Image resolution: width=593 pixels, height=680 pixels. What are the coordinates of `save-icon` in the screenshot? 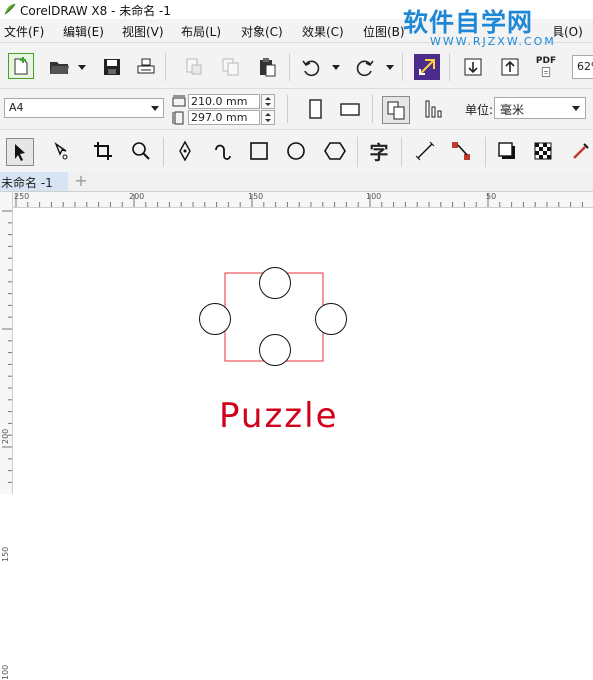 It's located at (112, 67).